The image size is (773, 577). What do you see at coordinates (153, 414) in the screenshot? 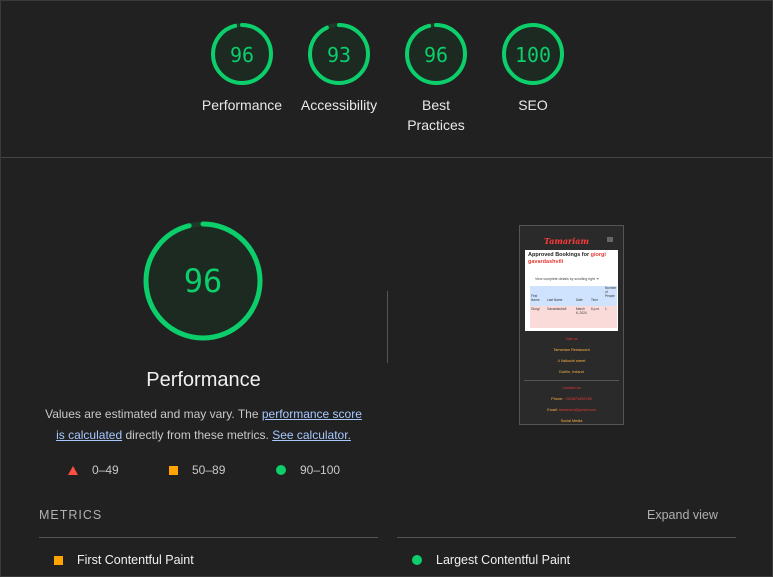
I see `desc-text: Values are estimated and may vary. The` at bounding box center [153, 414].